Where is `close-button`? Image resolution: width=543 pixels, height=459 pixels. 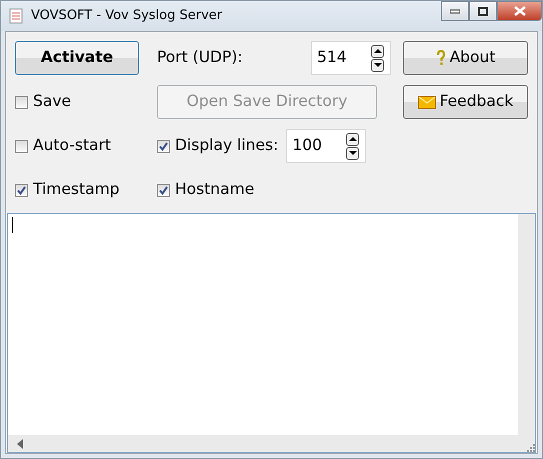 close-button is located at coordinates (519, 11).